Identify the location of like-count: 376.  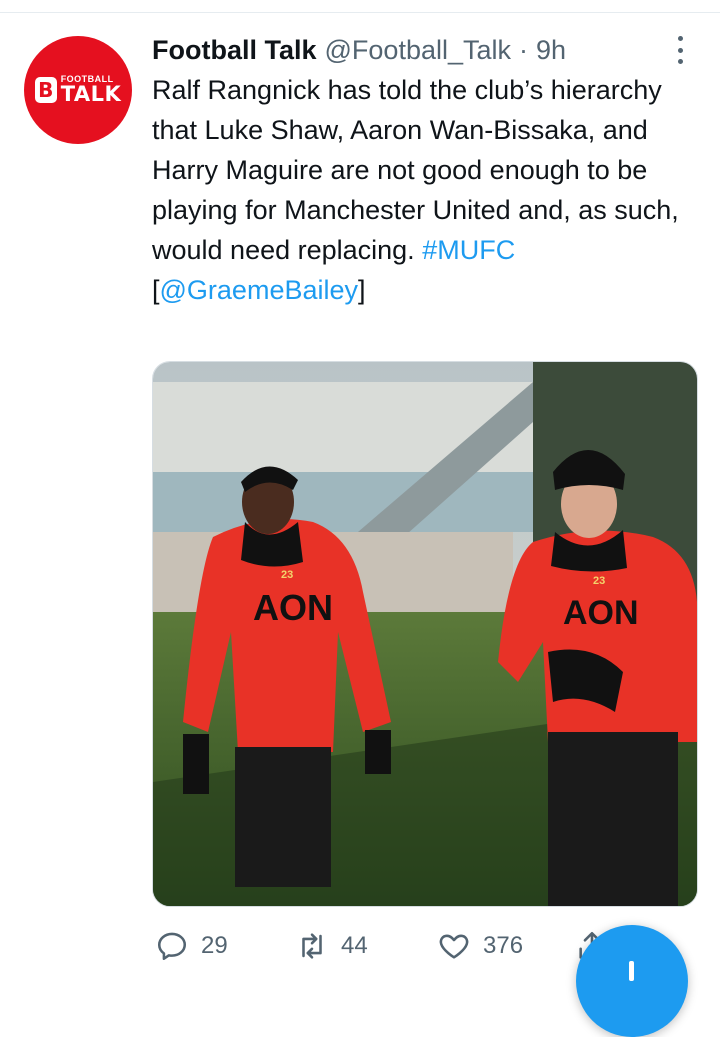
(503, 945).